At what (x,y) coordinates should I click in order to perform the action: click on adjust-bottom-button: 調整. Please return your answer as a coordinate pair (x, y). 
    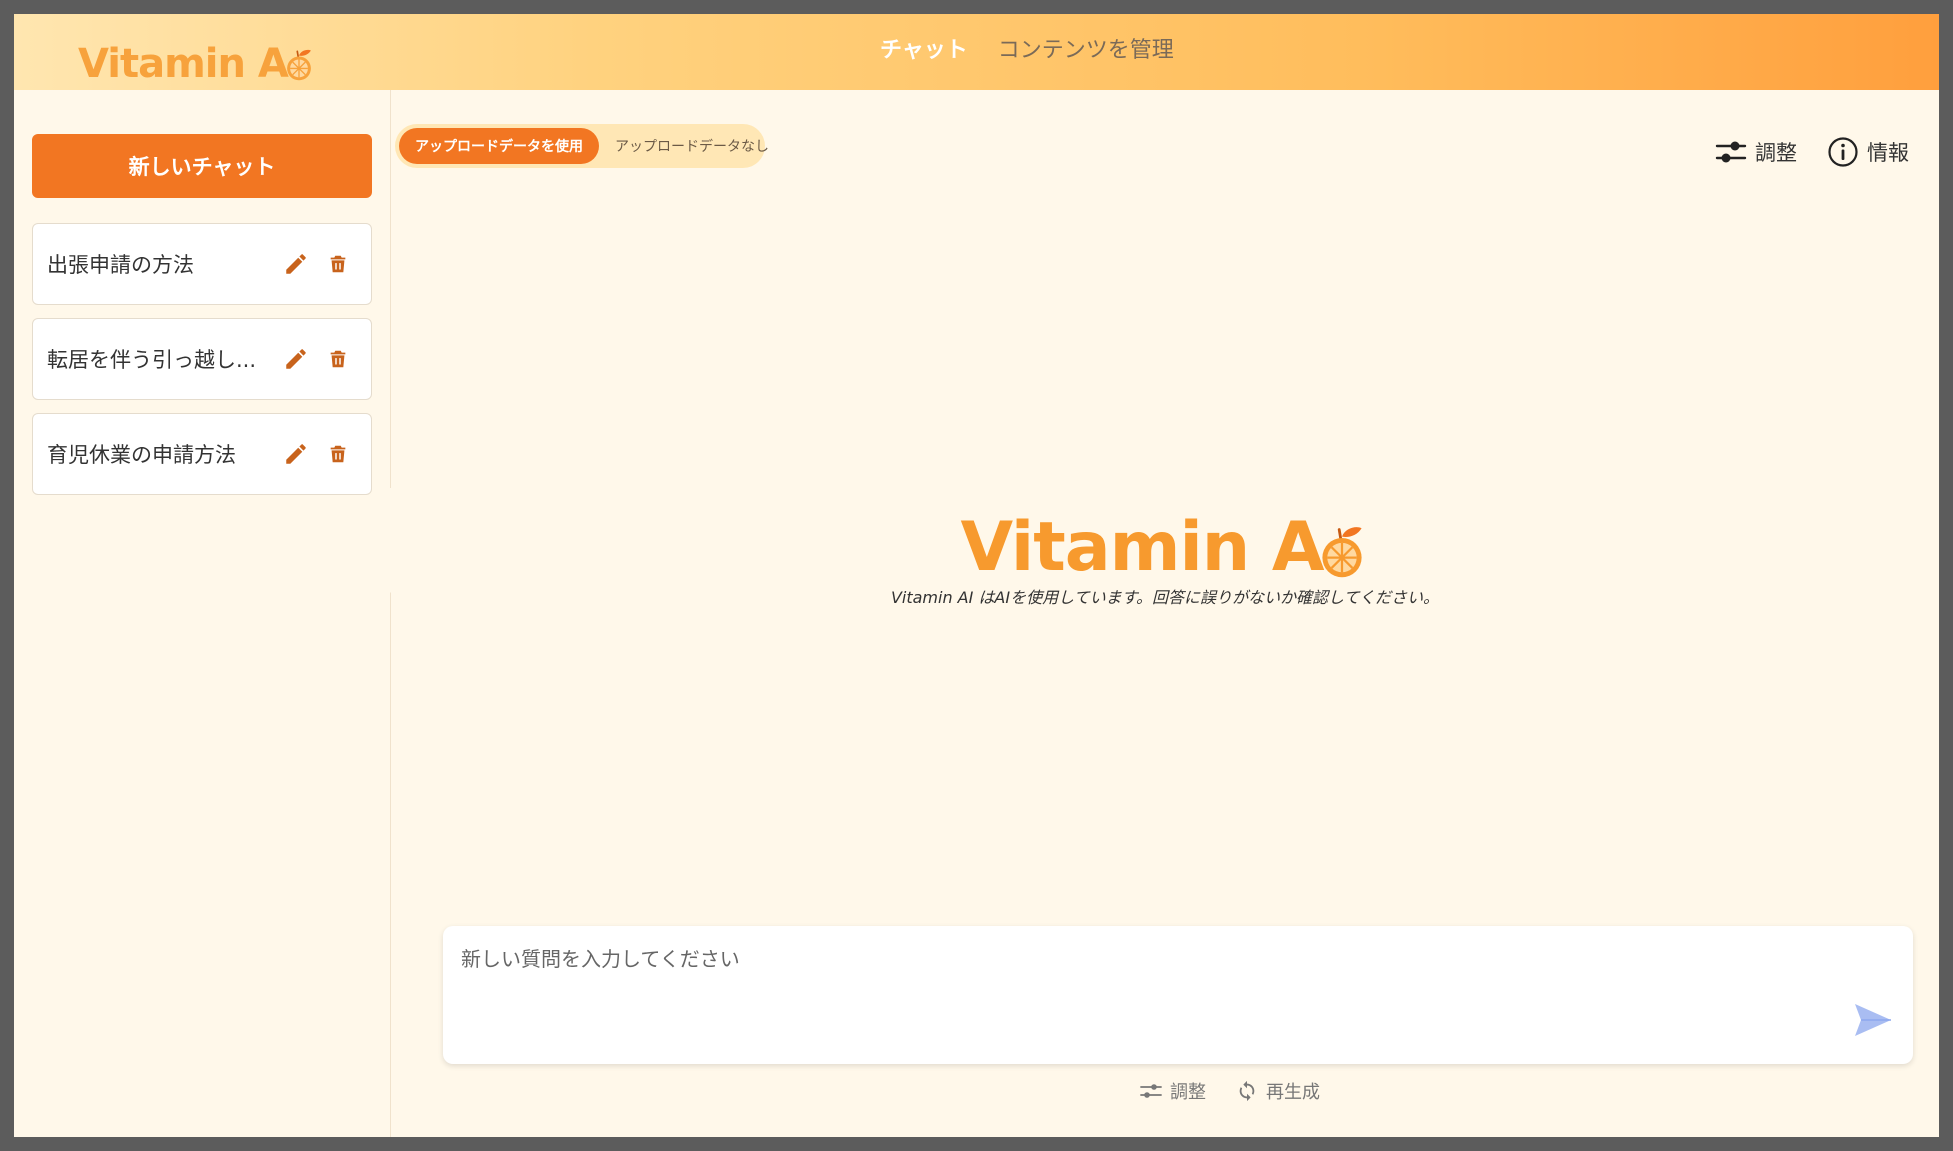
    Looking at the image, I should click on (1173, 1091).